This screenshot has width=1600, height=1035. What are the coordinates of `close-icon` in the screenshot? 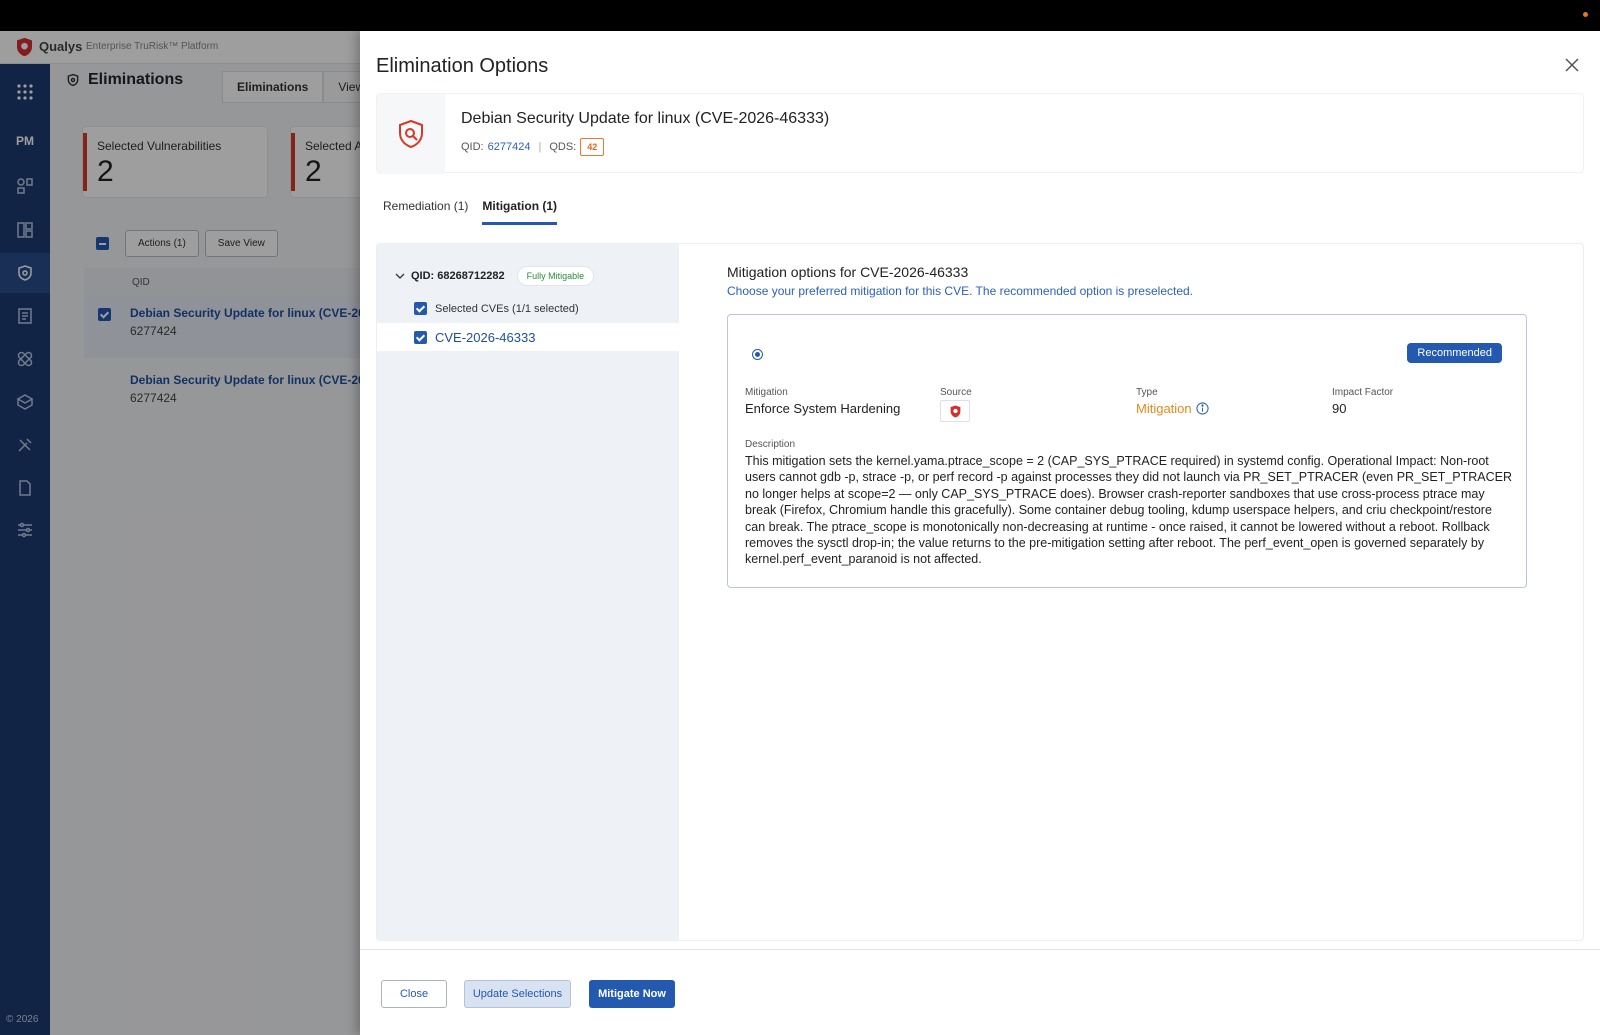 It's located at (1572, 65).